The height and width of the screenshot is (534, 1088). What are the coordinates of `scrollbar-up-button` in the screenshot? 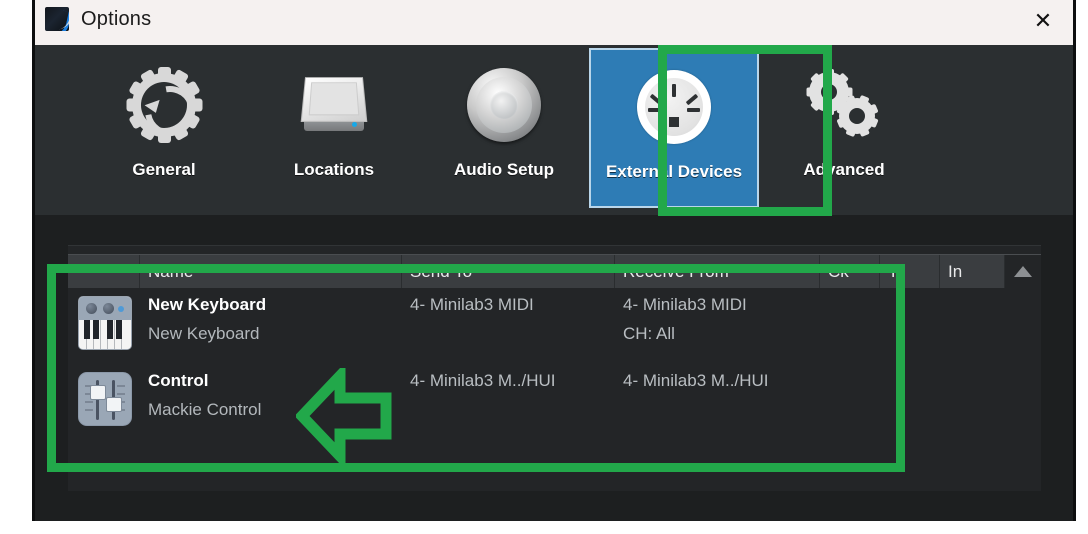 It's located at (1023, 271).